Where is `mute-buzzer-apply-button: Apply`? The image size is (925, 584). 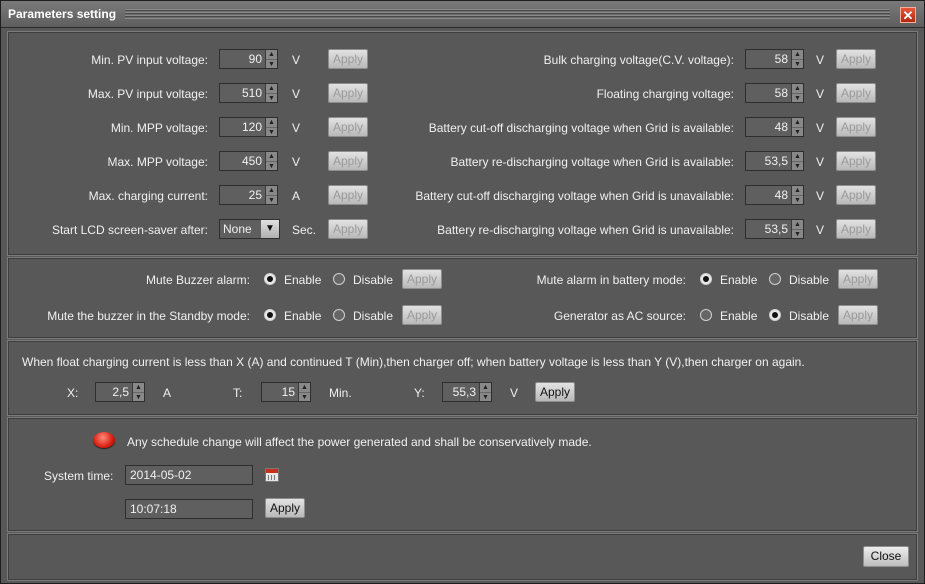
mute-buzzer-apply-button: Apply is located at coordinates (422, 279).